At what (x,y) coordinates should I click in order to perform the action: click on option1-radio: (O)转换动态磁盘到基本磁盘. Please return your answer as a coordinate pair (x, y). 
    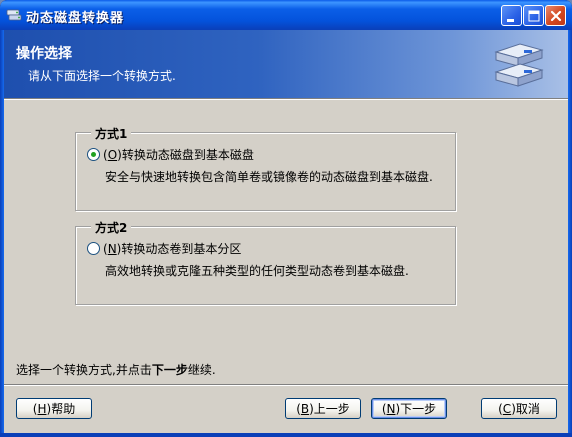
    Looking at the image, I should click on (170, 154).